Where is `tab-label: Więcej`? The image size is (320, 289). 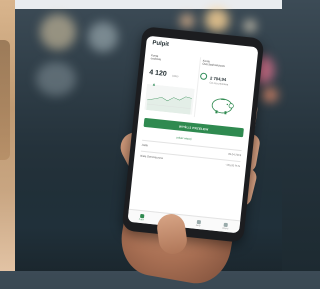 tab-label: Więcej is located at coordinates (225, 228).